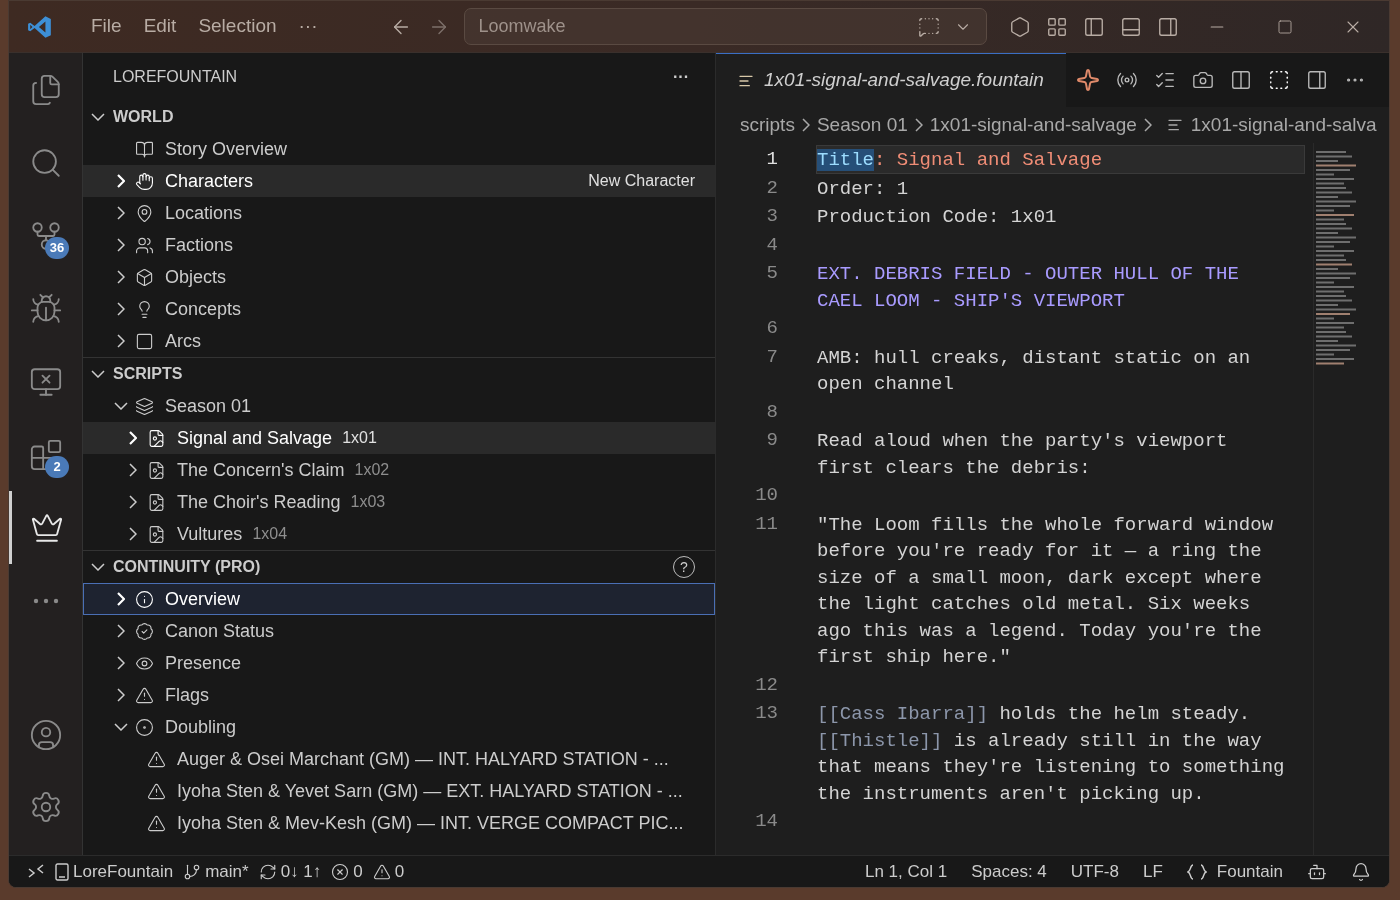 Image resolution: width=1400 pixels, height=900 pixels. Describe the element at coordinates (106, 26) in the screenshot. I see `menu-item: File` at that location.